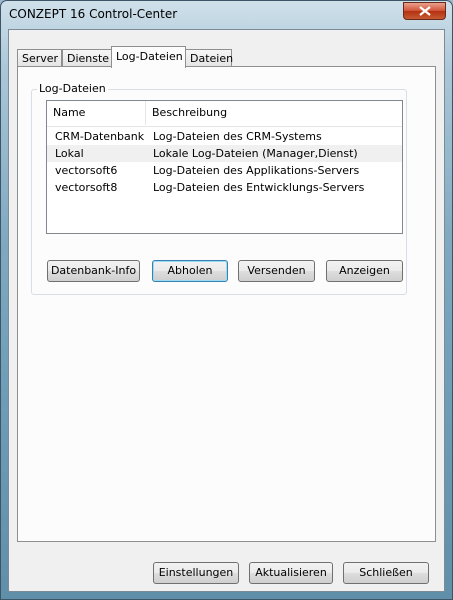  Describe the element at coordinates (364, 271) in the screenshot. I see `show-button: Anzeigen` at that location.